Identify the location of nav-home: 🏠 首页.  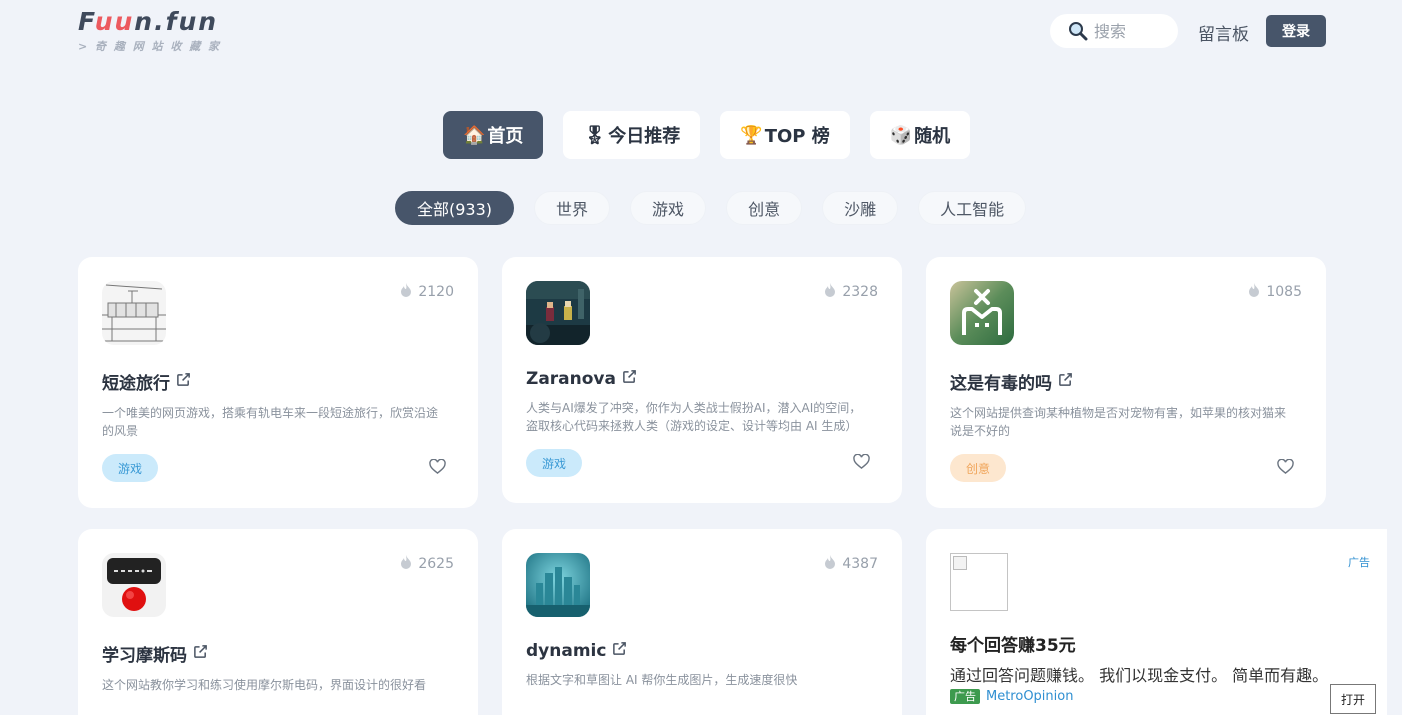
(493, 135).